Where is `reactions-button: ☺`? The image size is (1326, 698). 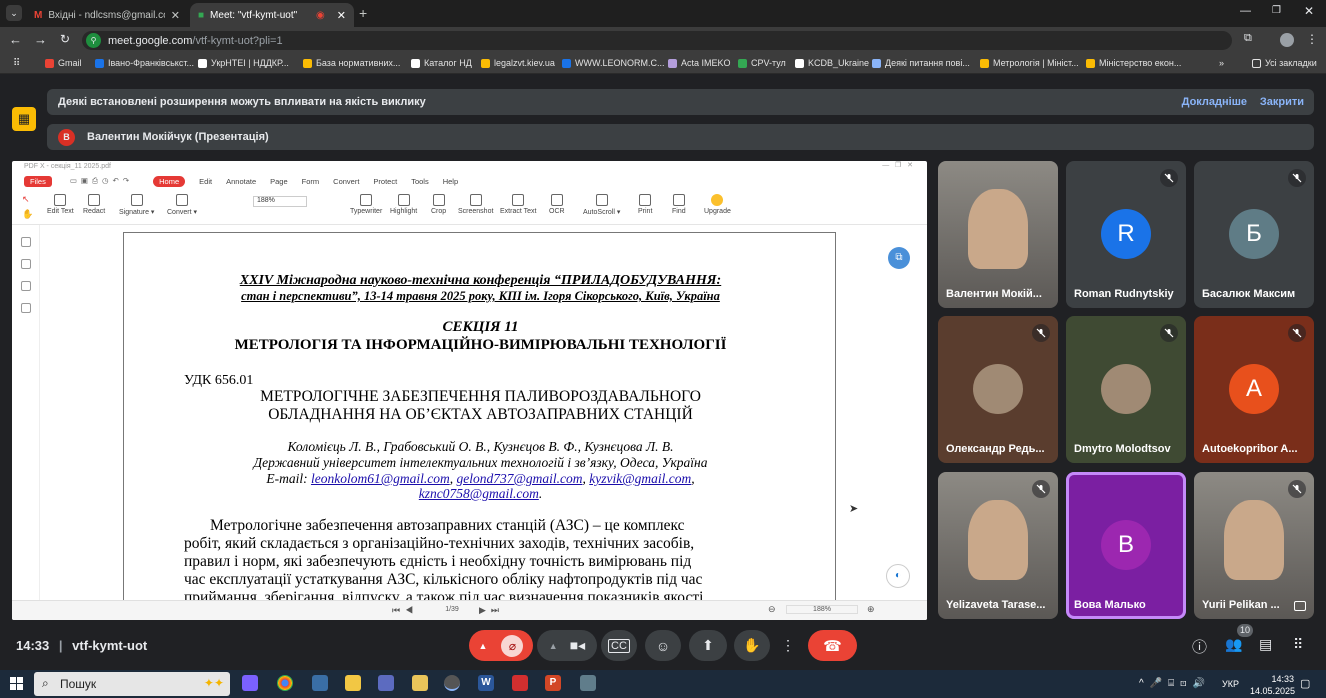
reactions-button: ☺ is located at coordinates (663, 645).